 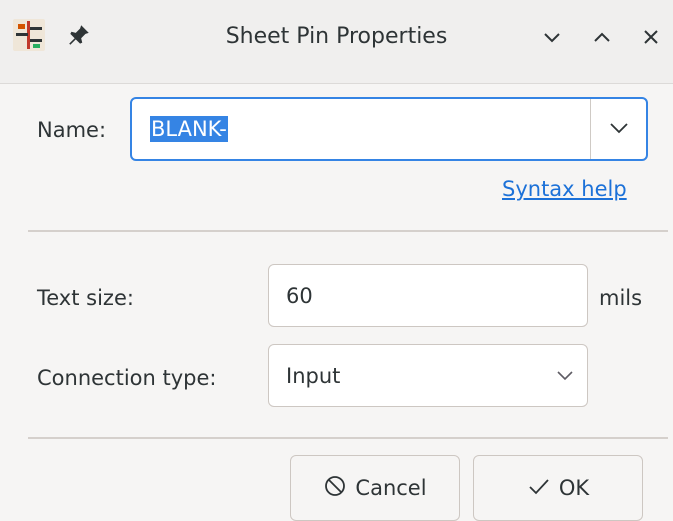 What do you see at coordinates (552, 37) in the screenshot?
I see `minimize-icon` at bounding box center [552, 37].